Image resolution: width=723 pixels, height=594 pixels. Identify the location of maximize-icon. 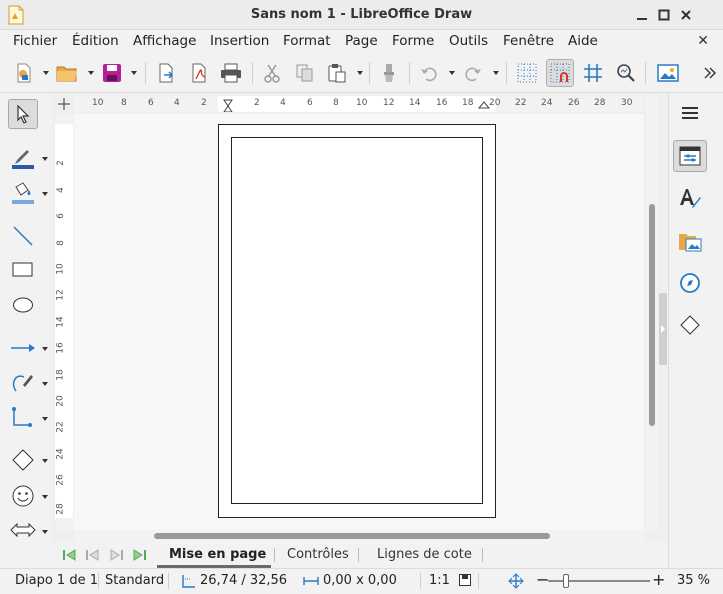
(664, 15).